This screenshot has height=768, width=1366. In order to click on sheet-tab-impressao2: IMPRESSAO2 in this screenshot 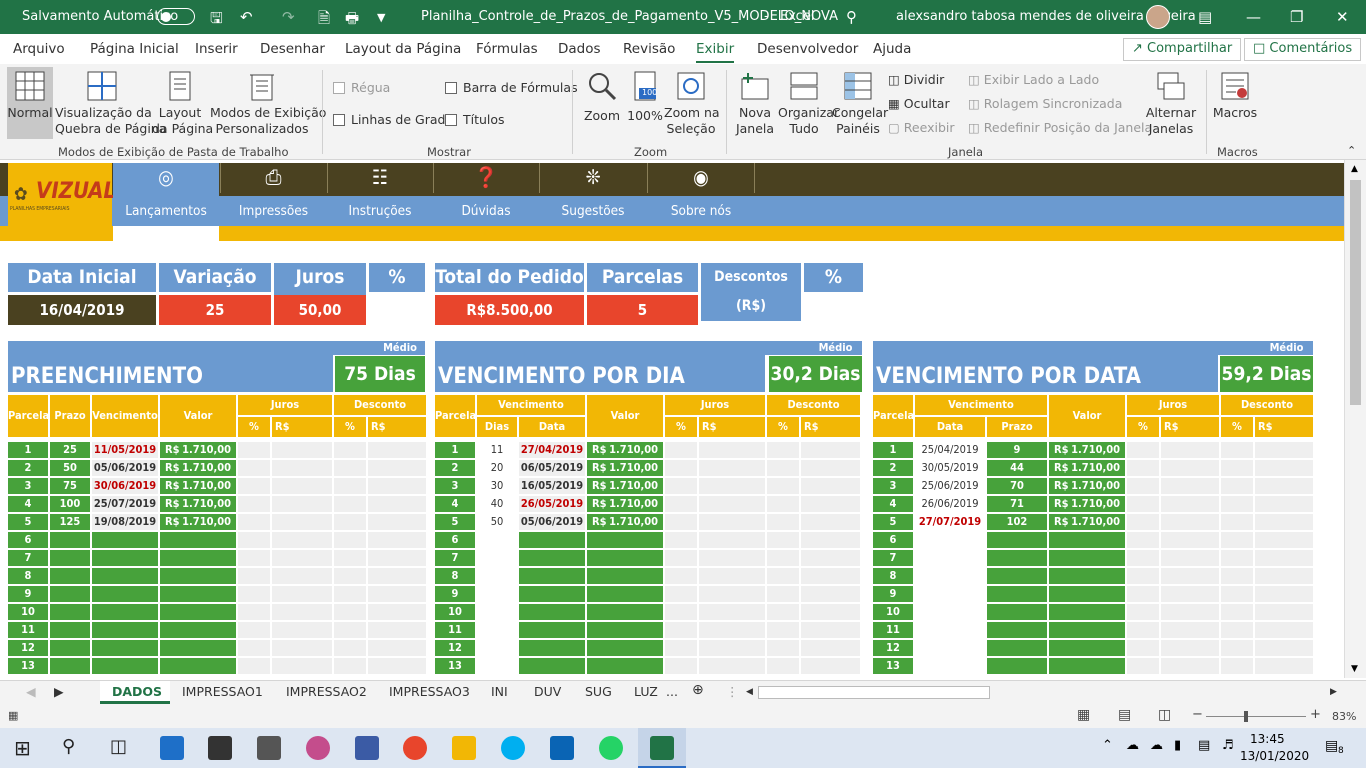, I will do `click(326, 691)`.